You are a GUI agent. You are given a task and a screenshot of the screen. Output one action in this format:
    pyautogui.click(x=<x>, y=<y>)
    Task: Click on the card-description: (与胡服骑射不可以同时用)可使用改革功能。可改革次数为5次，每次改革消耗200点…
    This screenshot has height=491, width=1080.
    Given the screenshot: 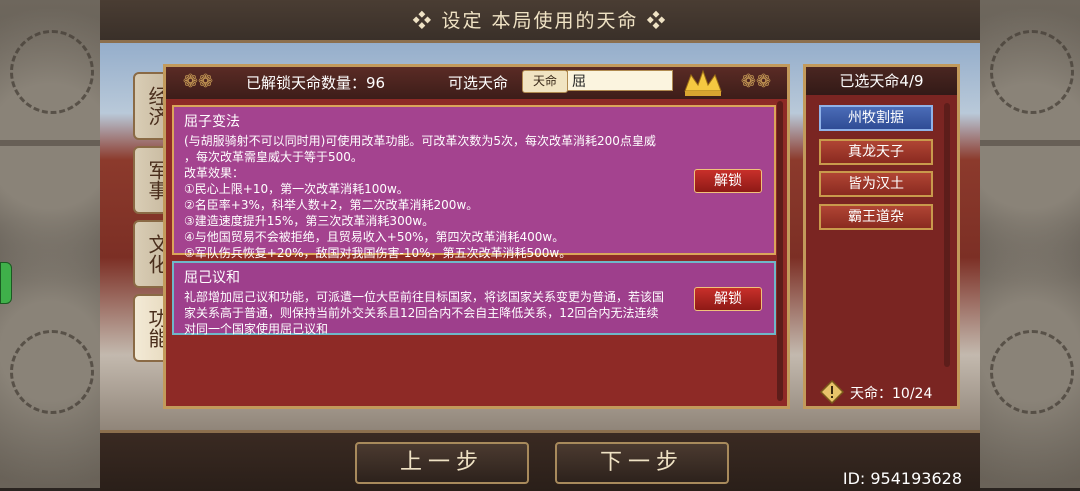 What is the action you would take?
    pyautogui.click(x=420, y=197)
    